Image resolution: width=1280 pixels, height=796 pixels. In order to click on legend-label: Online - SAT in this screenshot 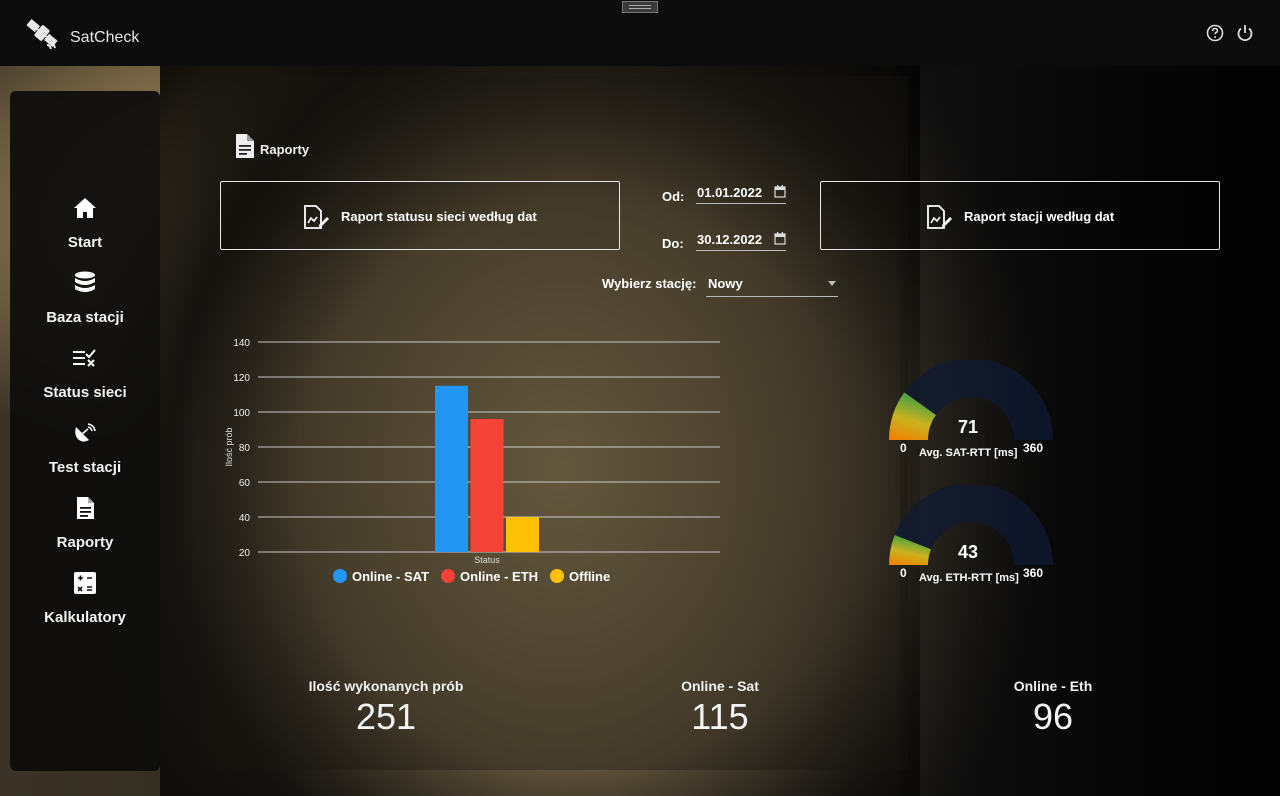, I will do `click(390, 576)`.